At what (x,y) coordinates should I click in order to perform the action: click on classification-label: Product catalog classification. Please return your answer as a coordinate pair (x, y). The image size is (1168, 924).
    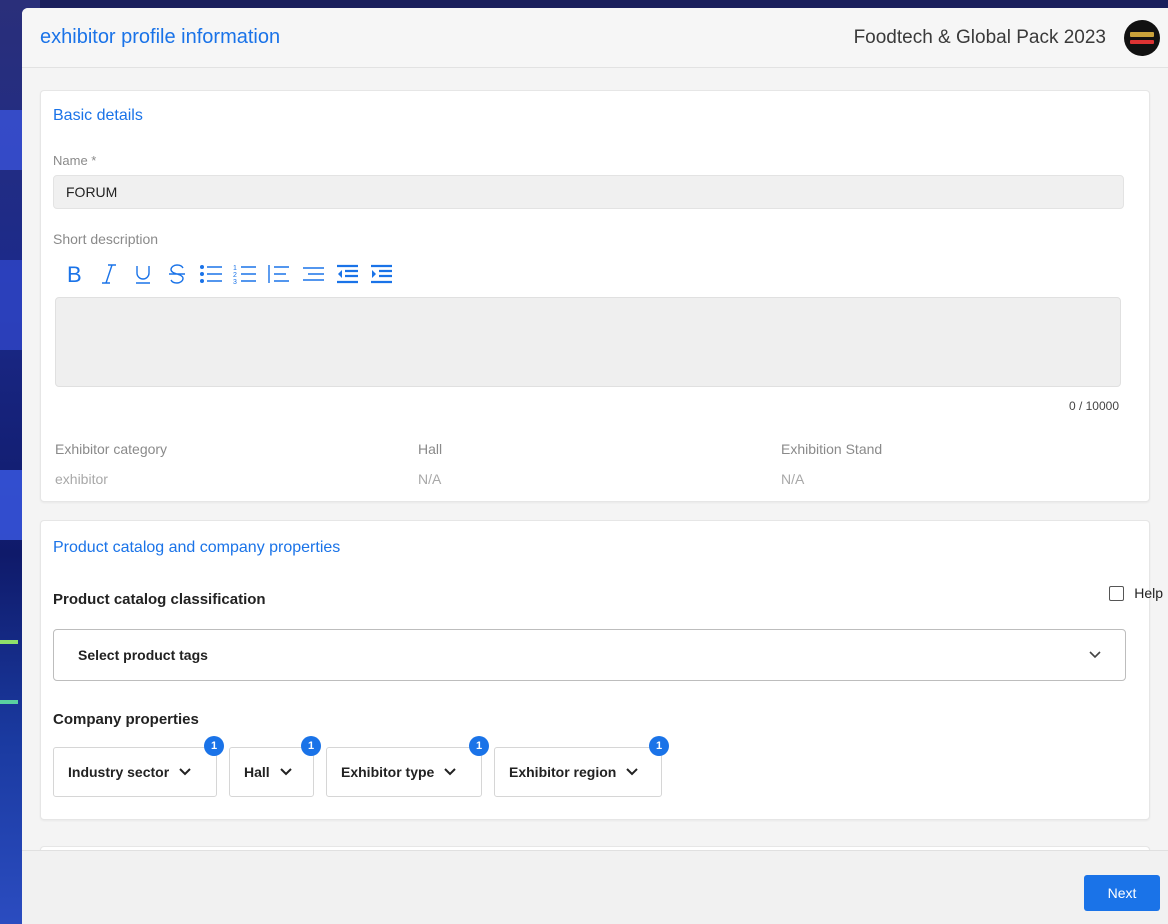
    Looking at the image, I should click on (159, 599).